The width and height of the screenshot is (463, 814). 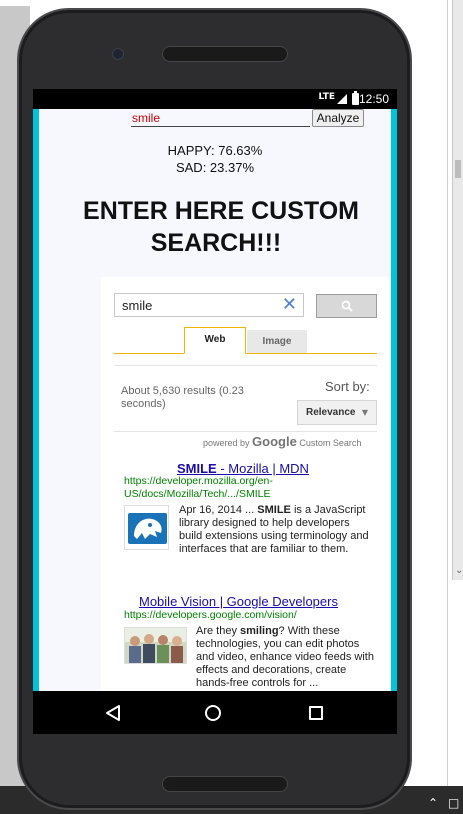 I want to click on sad-score: SAD: 23.37%, so click(x=215, y=167).